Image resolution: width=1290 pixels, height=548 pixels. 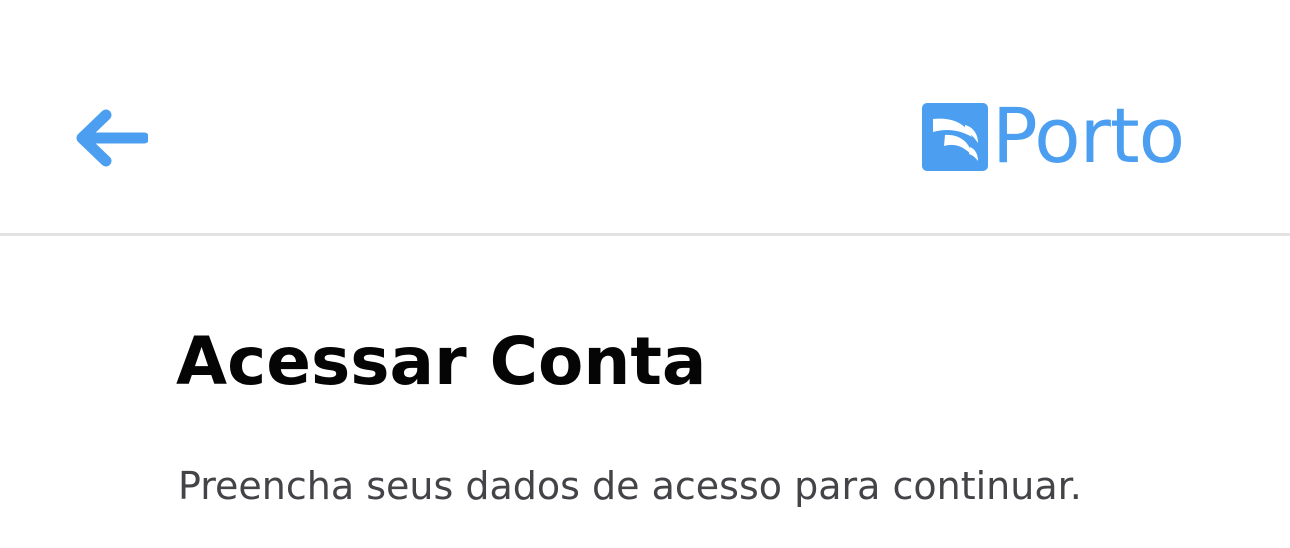 I want to click on porto-sail-logo-icon, so click(x=955, y=137).